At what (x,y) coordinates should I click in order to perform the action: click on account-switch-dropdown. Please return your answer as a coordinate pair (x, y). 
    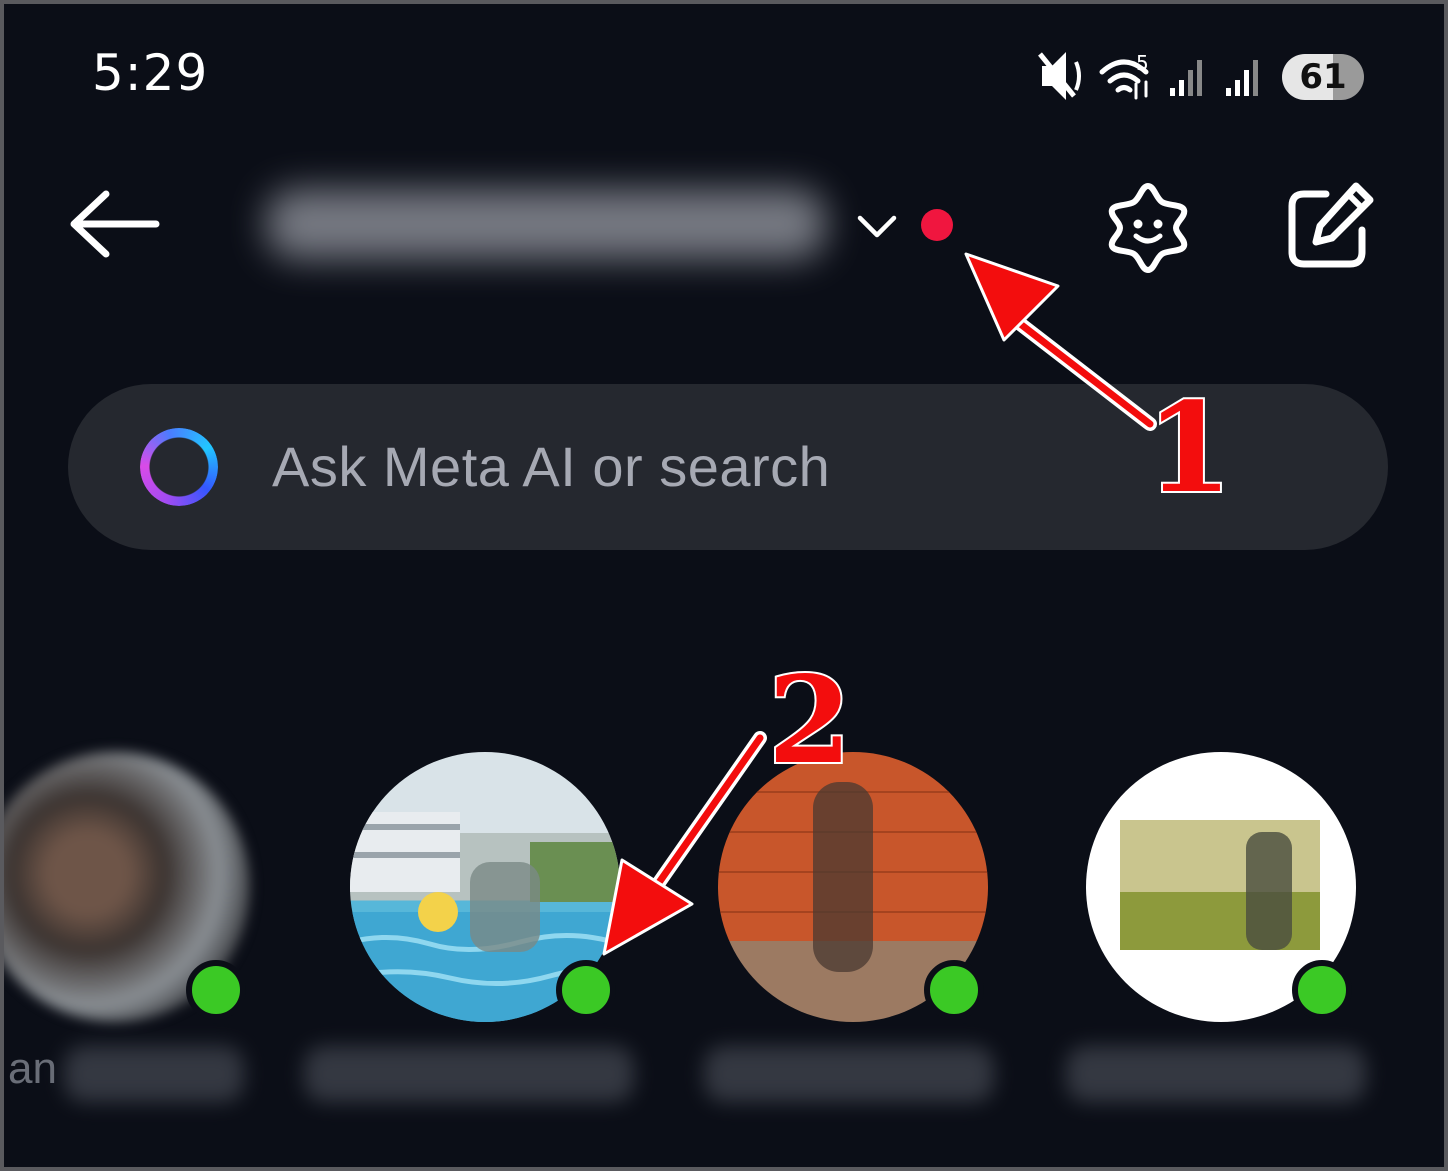
    Looking at the image, I should click on (877, 227).